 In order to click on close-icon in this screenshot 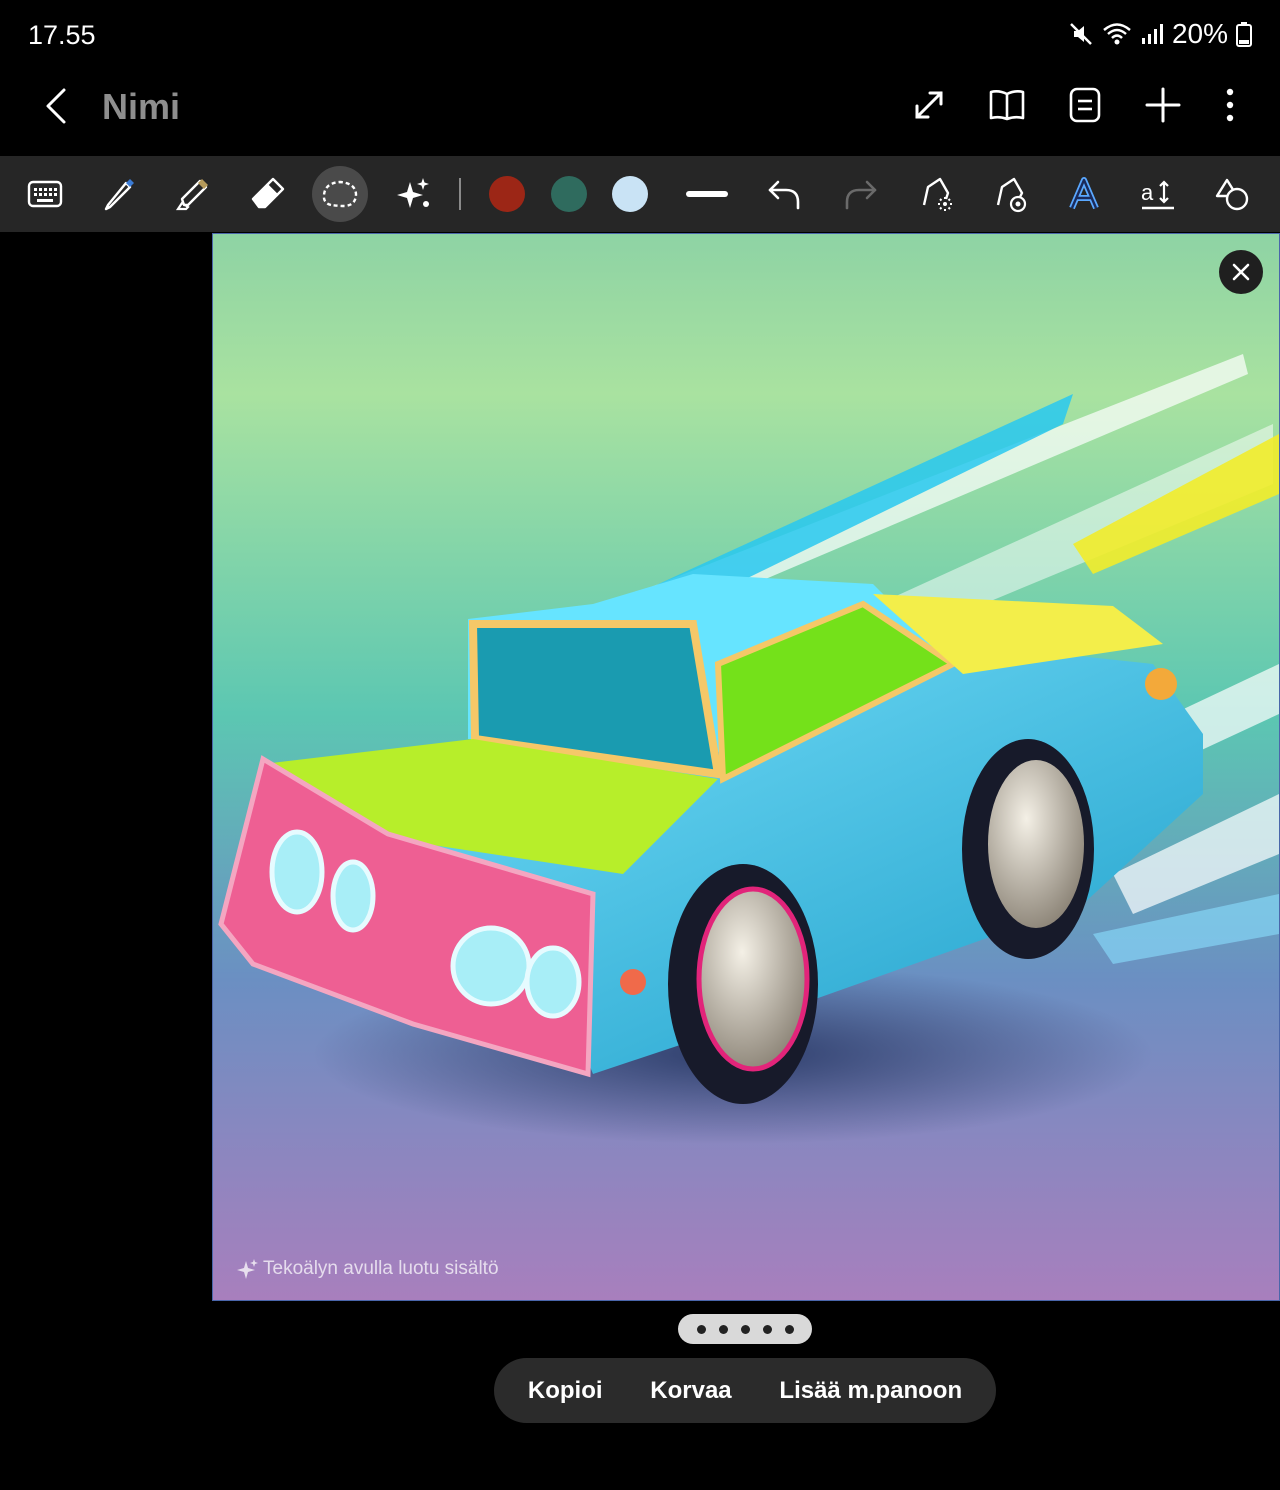, I will do `click(1241, 272)`.